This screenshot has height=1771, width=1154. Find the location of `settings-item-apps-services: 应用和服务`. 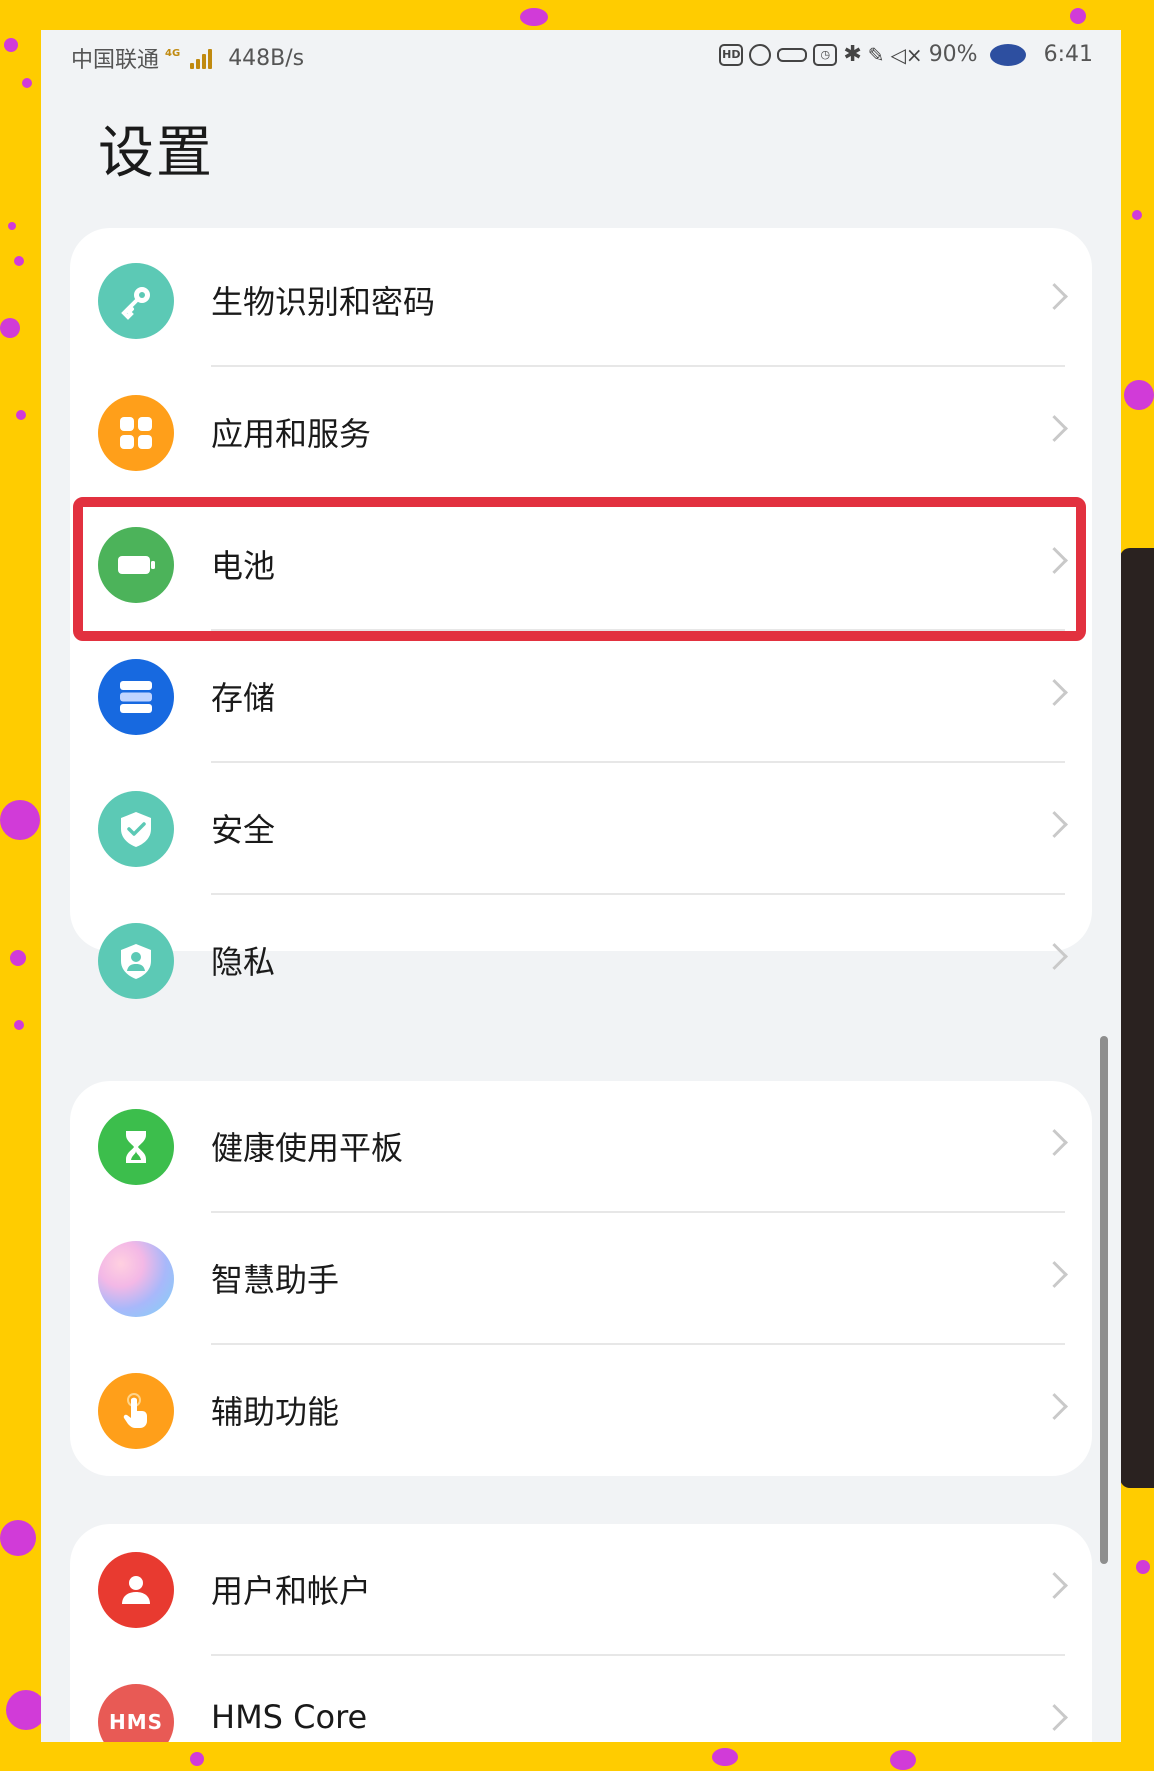

settings-item-apps-services: 应用和服务 is located at coordinates (581, 433).